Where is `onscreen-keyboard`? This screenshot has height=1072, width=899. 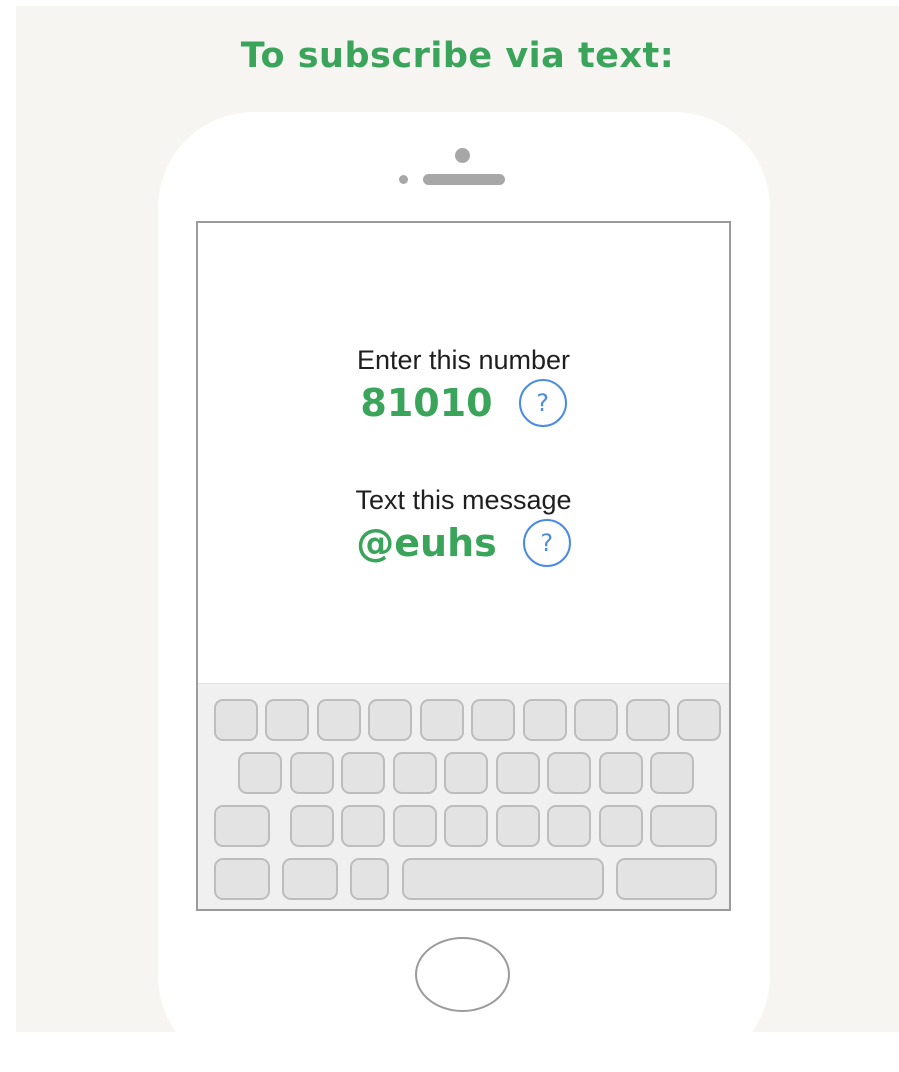 onscreen-keyboard is located at coordinates (463, 796).